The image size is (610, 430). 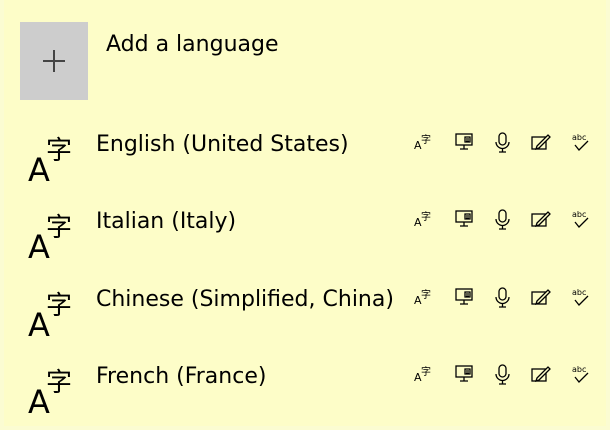 I want to click on add-language-tile, so click(x=54, y=61).